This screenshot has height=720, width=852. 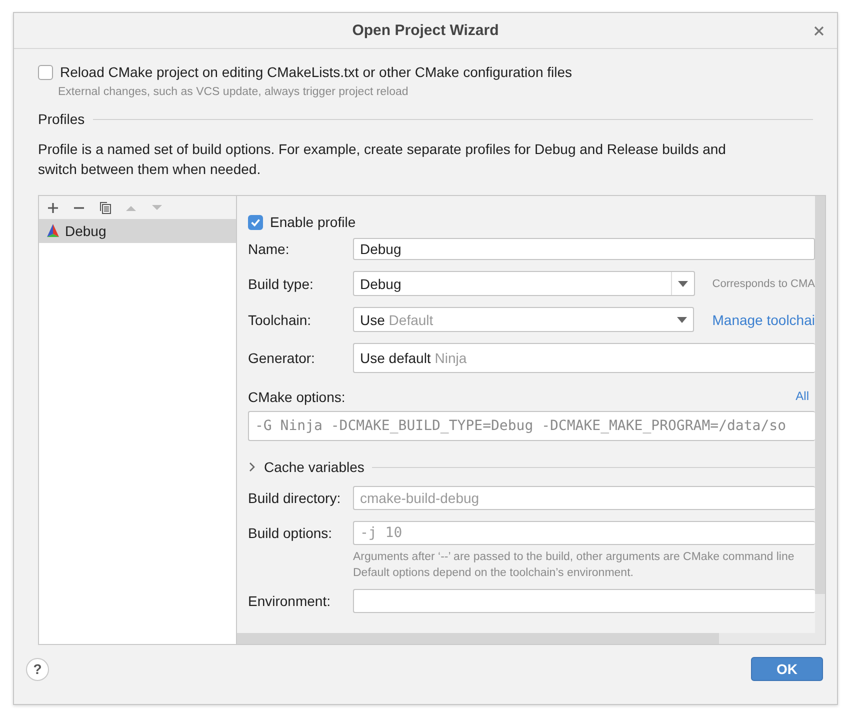 I want to click on move-up-icon, so click(x=131, y=208).